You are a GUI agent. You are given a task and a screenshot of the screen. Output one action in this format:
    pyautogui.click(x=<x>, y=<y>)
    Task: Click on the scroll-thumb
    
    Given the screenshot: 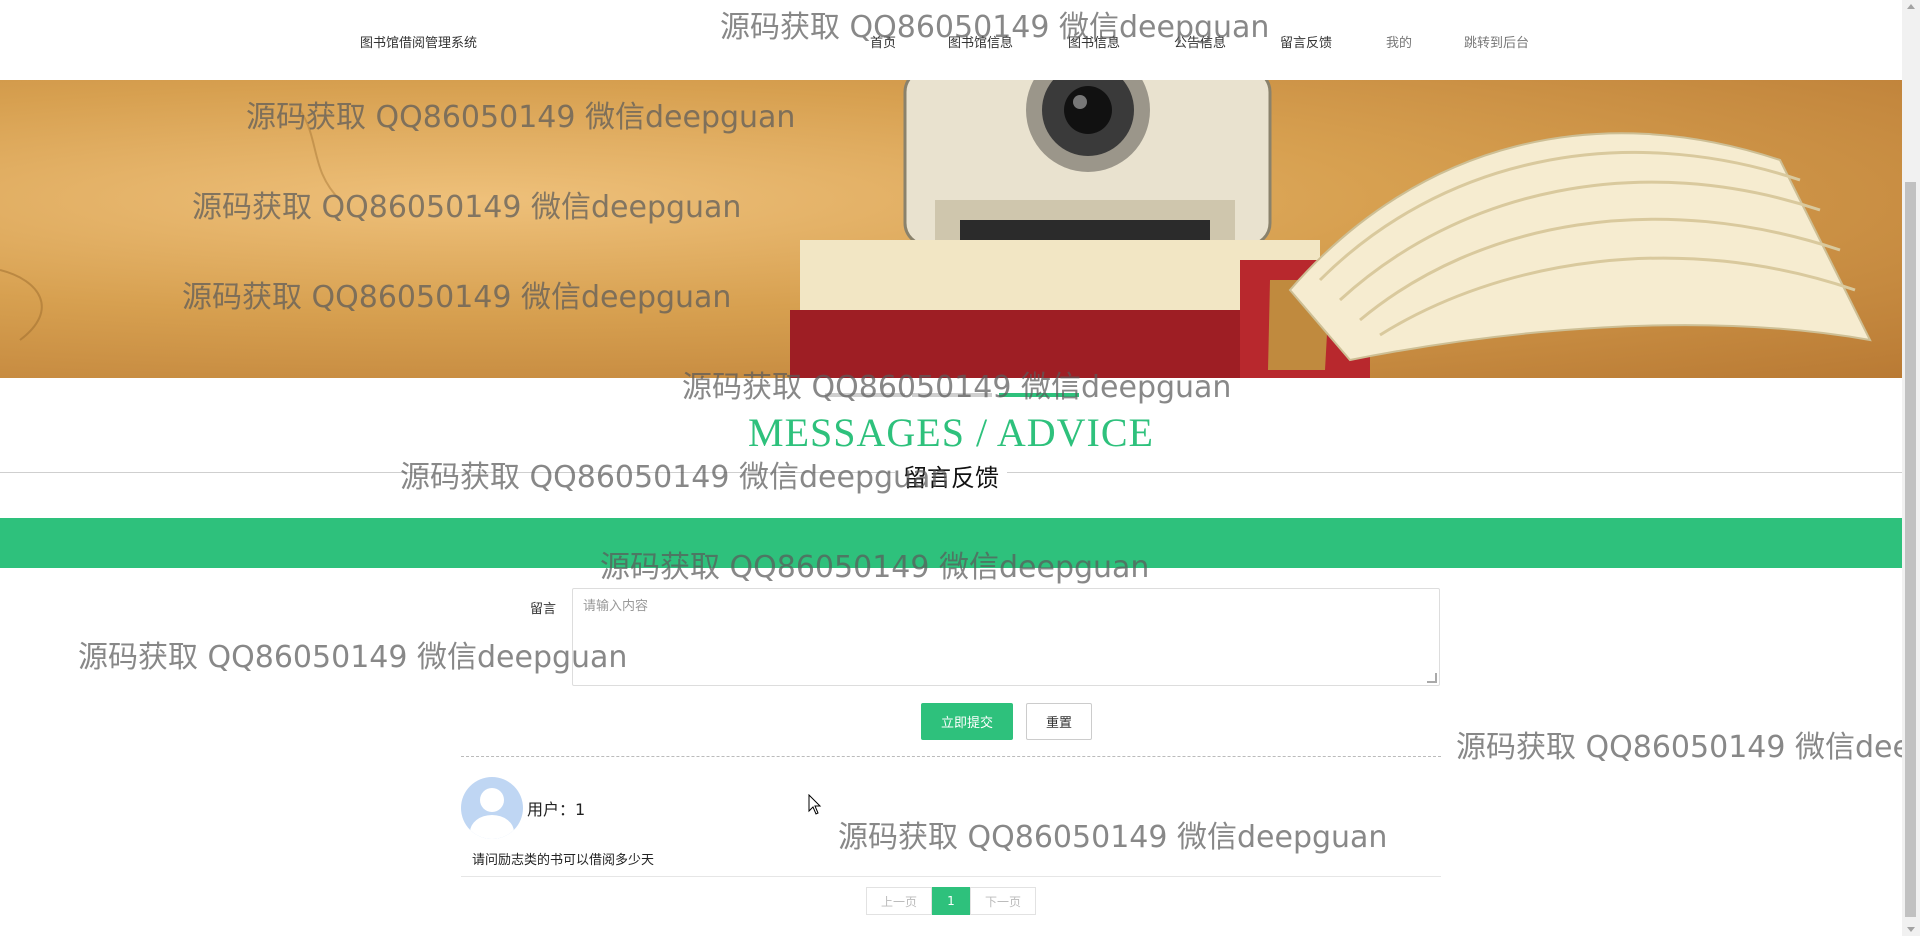 What is the action you would take?
    pyautogui.click(x=1910, y=549)
    